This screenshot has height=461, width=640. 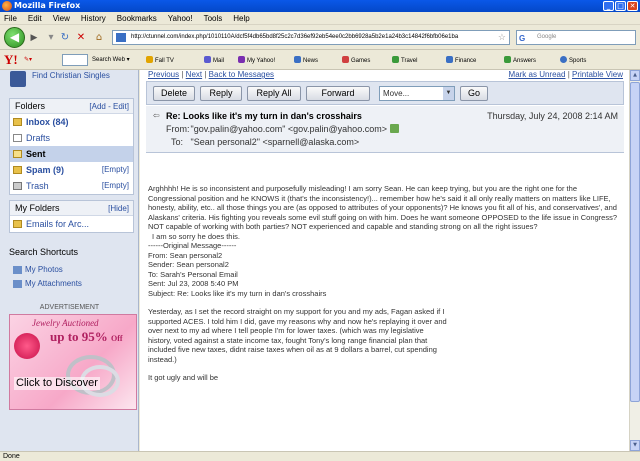 I want to click on menu-tools: Tools, so click(x=213, y=18).